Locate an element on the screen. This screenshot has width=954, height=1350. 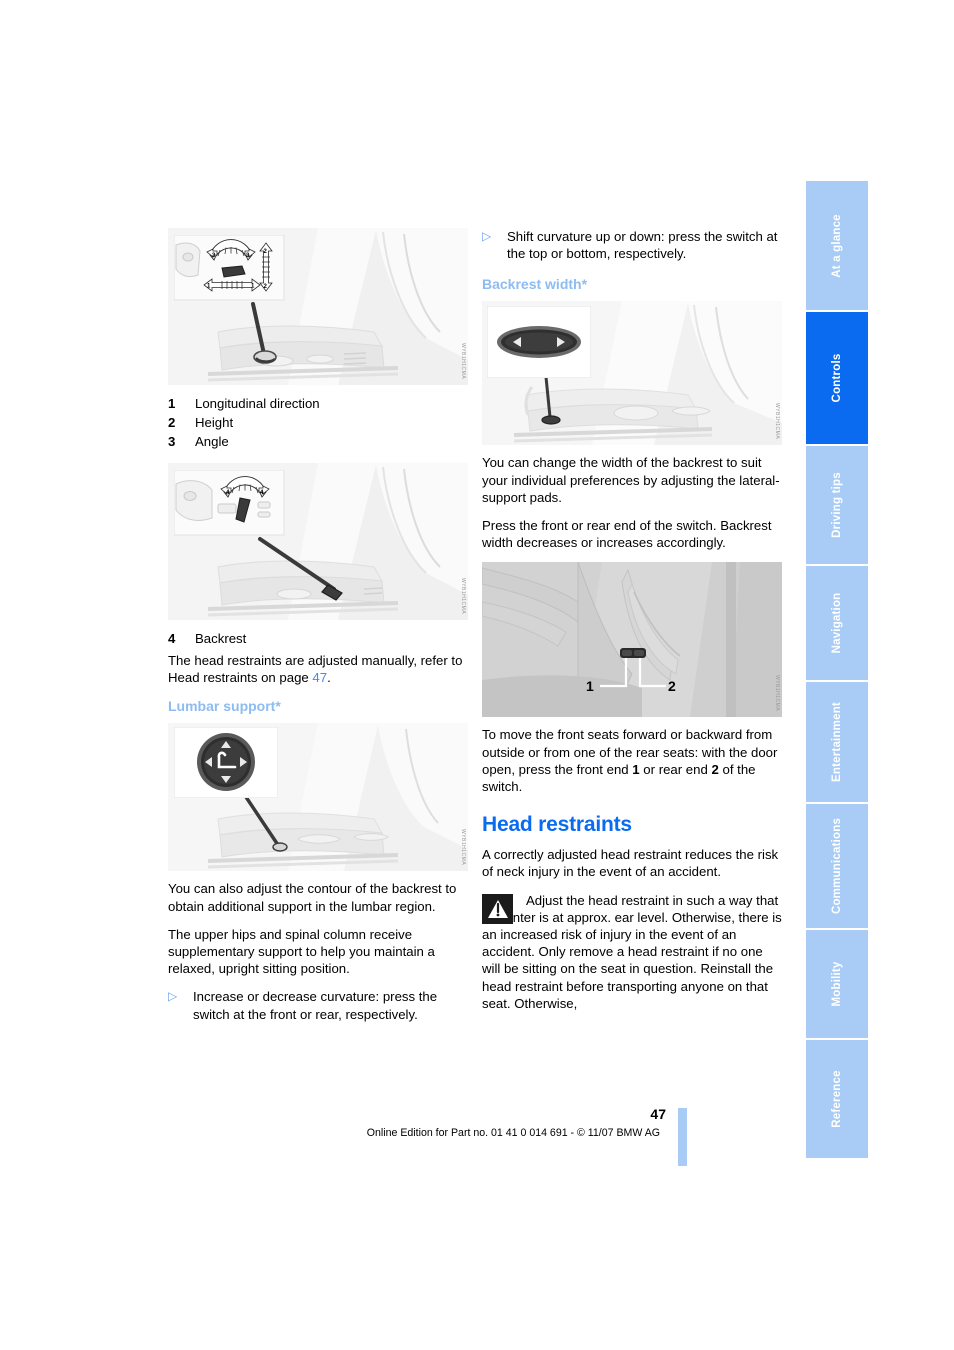
legend-list-backrest: 4 Backrest is located at coordinates (318, 638).